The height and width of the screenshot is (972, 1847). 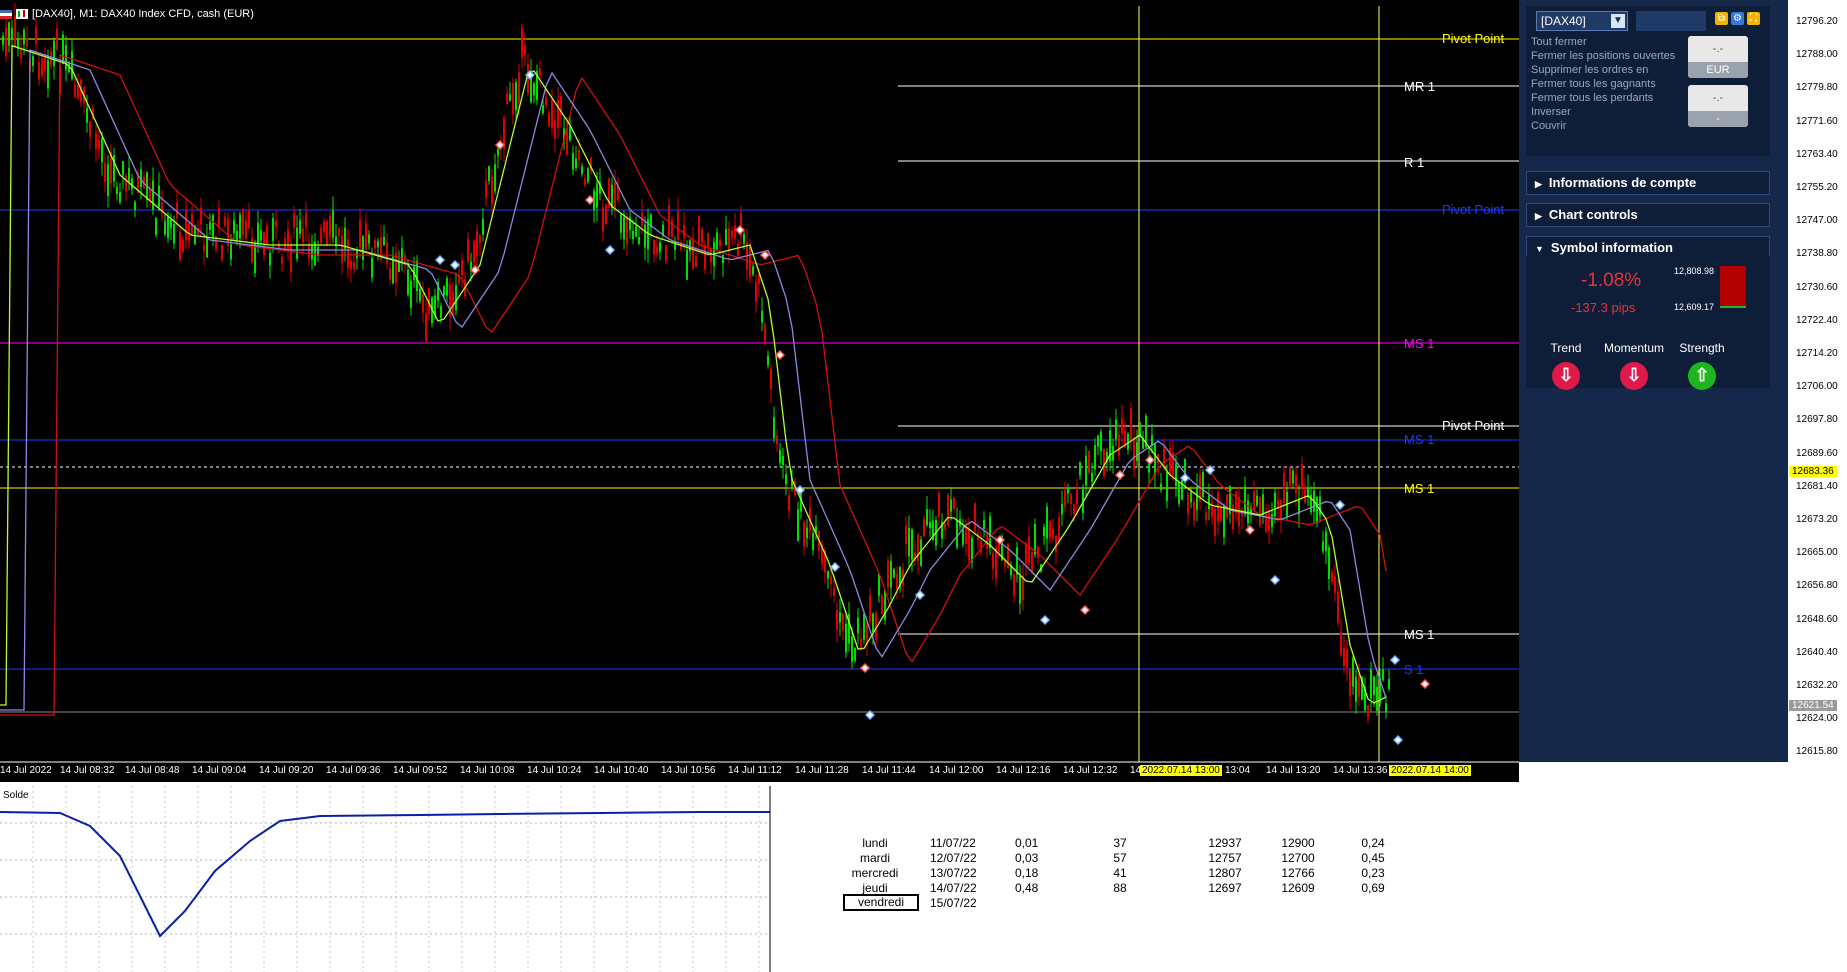 I want to click on table-cell-day: lundi, so click(x=875, y=843).